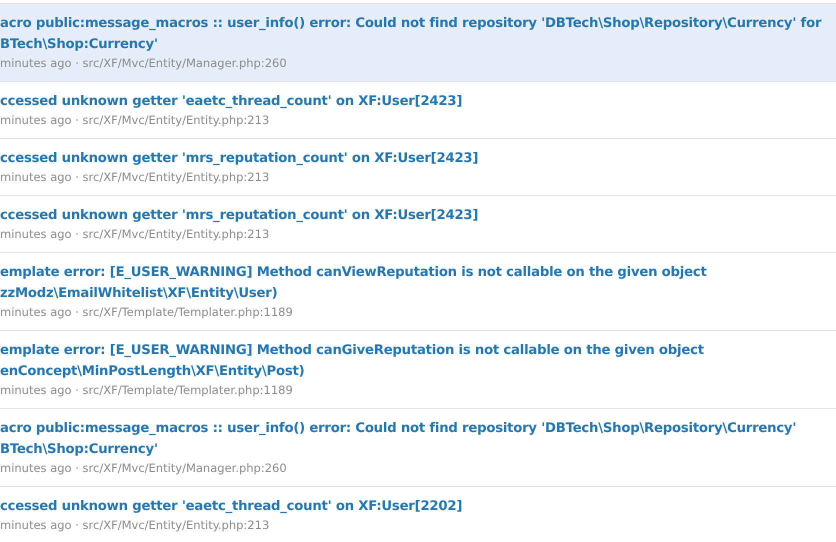 This screenshot has height=542, width=836. What do you see at coordinates (231, 101) in the screenshot?
I see `error-link: ccessed unknown getter 'eaetc_thread_count' on XF:User[2423]` at bounding box center [231, 101].